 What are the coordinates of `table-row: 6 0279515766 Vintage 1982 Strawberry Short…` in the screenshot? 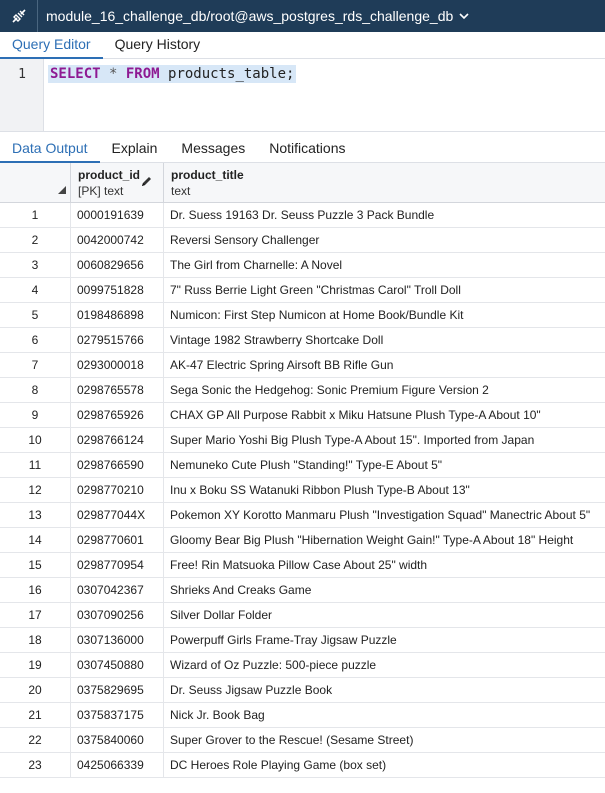 It's located at (302, 340).